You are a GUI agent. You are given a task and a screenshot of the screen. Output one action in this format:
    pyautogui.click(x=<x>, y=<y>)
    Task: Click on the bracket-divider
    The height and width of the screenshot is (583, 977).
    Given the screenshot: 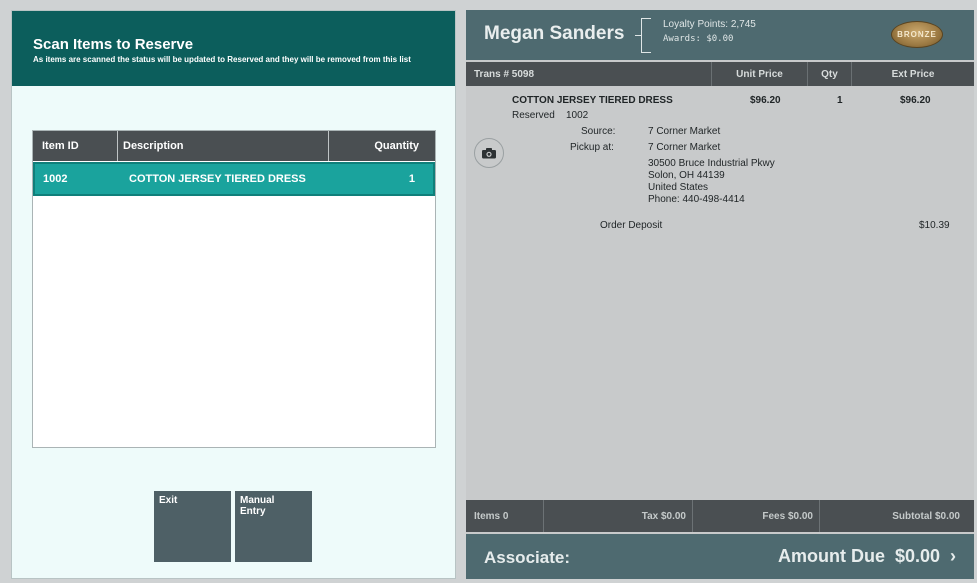 What is the action you would take?
    pyautogui.click(x=646, y=35)
    